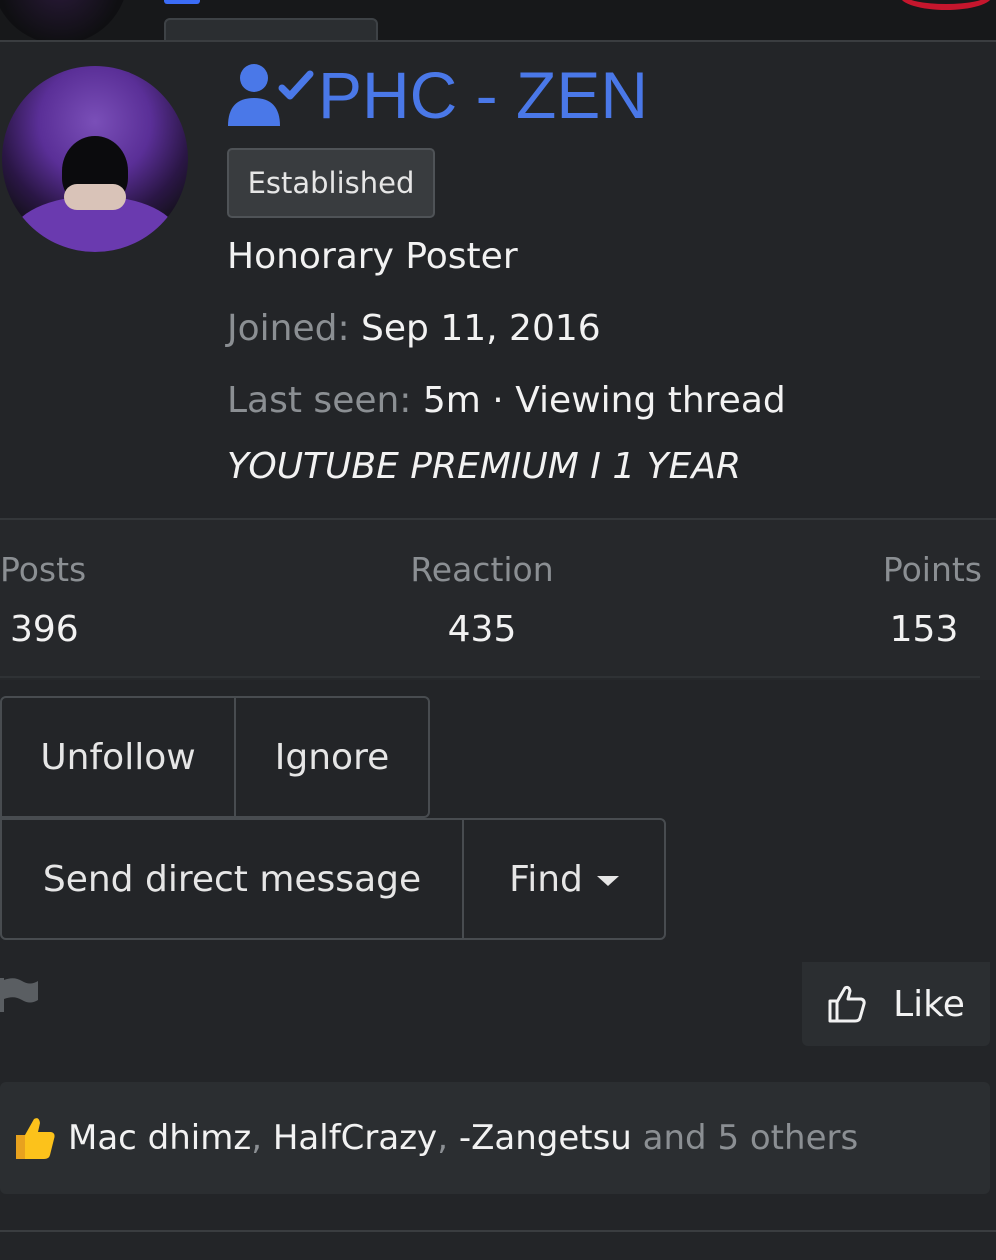 The width and height of the screenshot is (996, 1260). What do you see at coordinates (48, 629) in the screenshot?
I see `stat-posts-value: 396` at bounding box center [48, 629].